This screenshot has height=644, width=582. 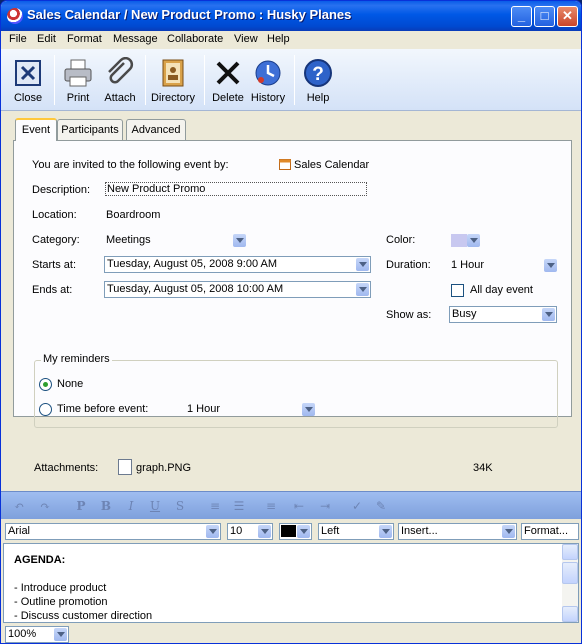 I want to click on description-label: Description:, so click(x=61, y=190).